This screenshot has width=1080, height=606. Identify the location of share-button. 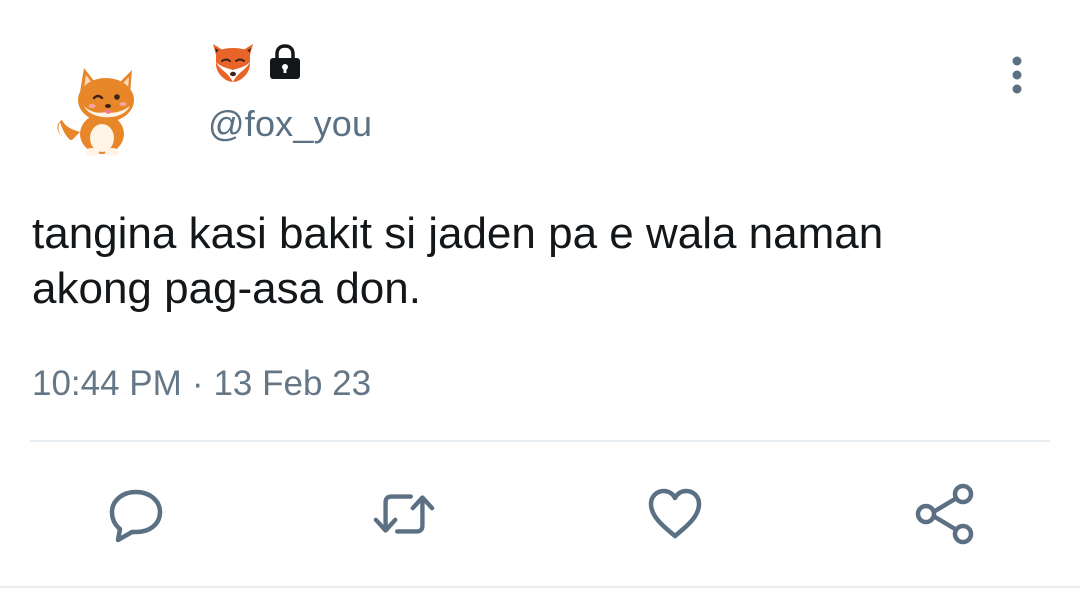
(944, 514).